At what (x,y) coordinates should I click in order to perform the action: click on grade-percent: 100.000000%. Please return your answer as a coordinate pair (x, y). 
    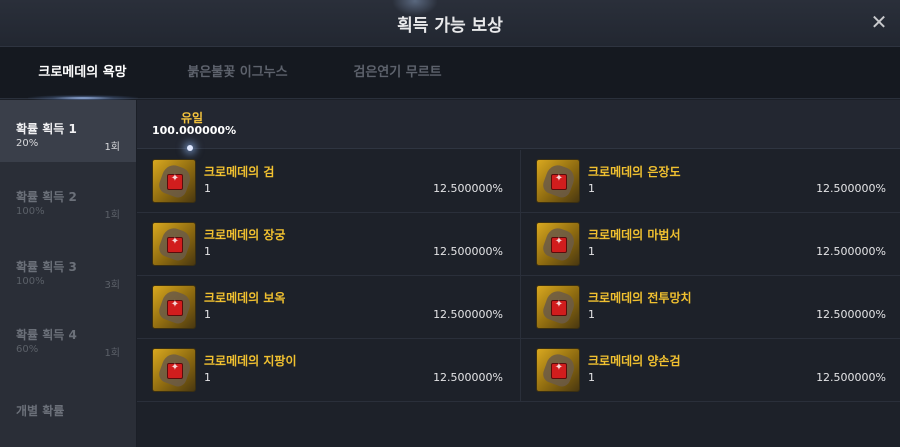
    Looking at the image, I should click on (194, 130).